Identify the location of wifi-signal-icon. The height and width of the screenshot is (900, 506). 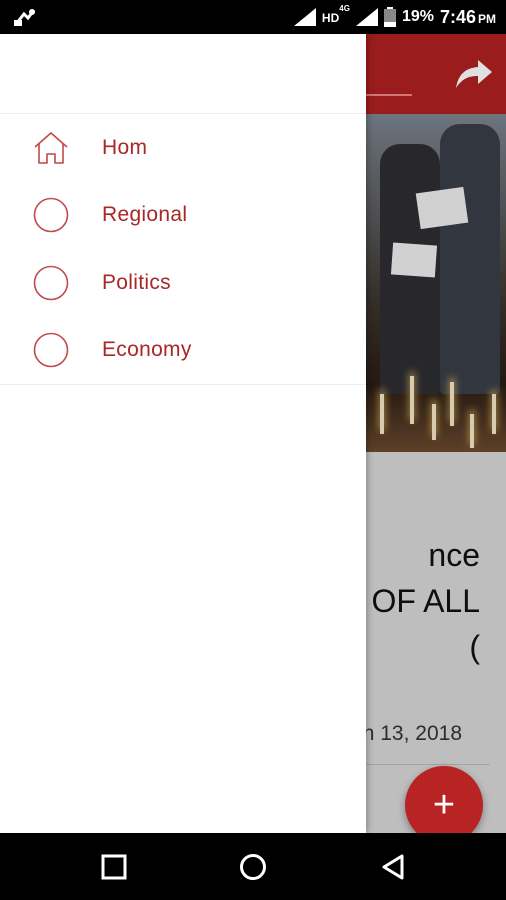
(304, 17).